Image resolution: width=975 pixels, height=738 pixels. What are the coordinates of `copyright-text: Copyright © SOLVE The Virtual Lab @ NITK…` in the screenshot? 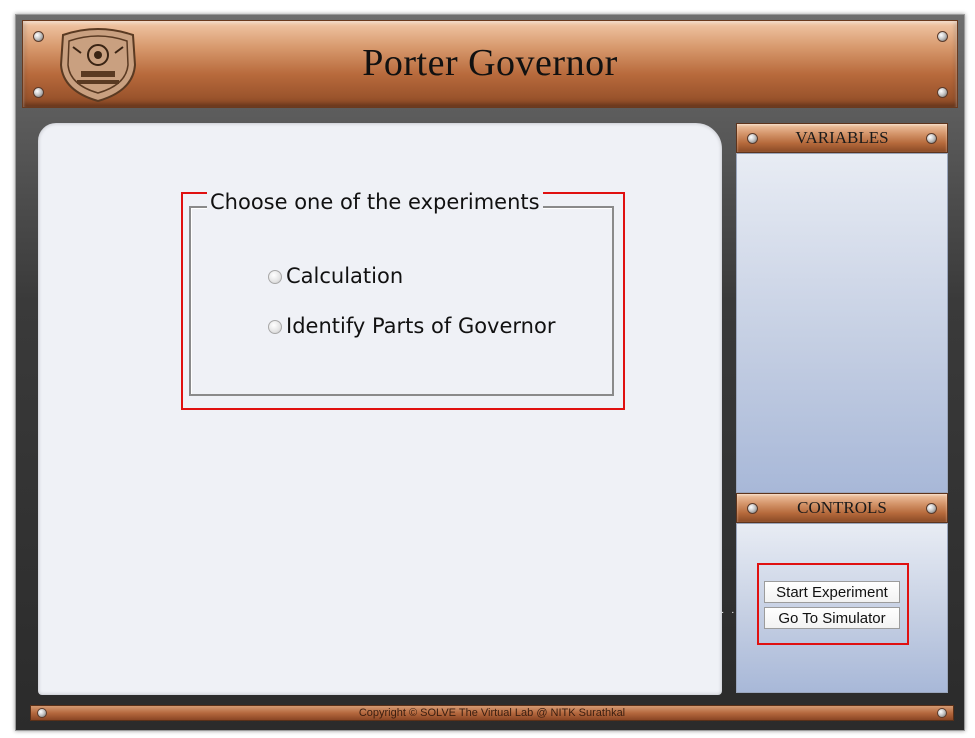 It's located at (492, 713).